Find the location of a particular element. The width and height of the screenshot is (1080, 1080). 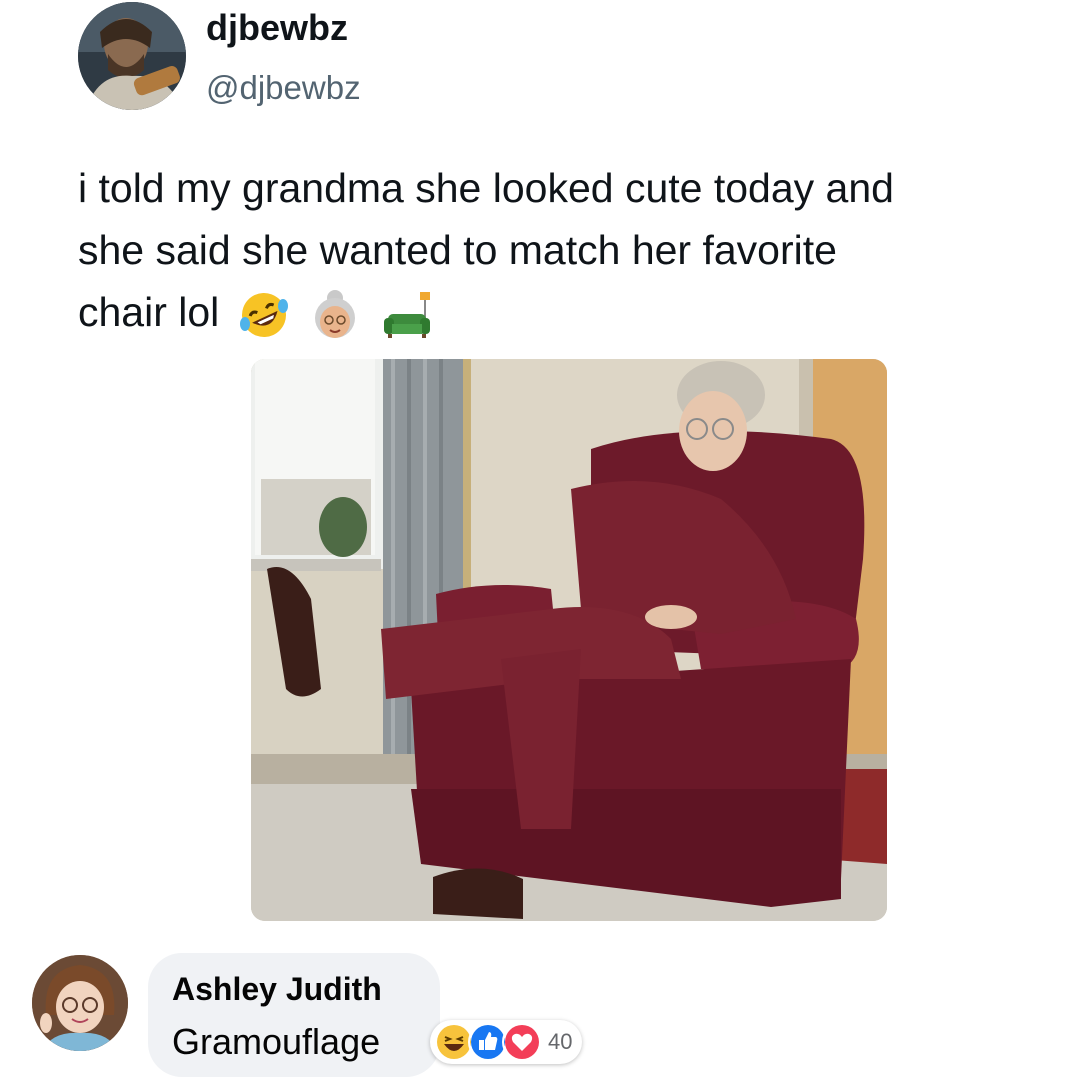

commenter-avatar is located at coordinates (80, 1003).